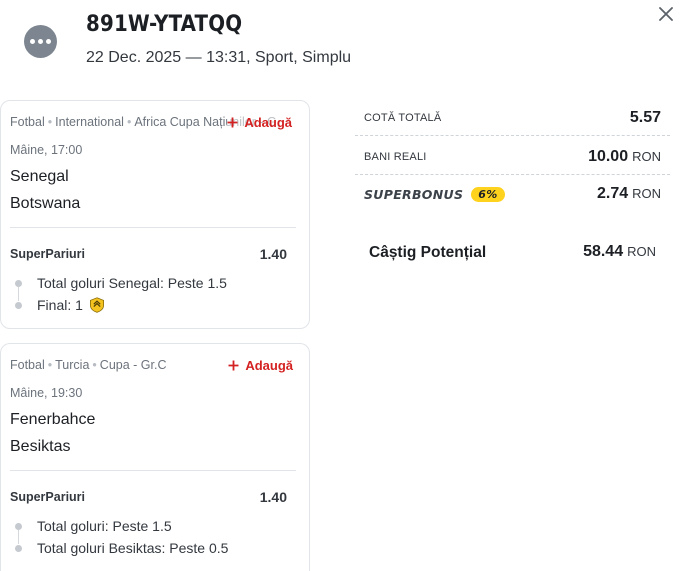 This screenshot has width=680, height=571. I want to click on superbonus-value: 2.74, so click(612, 193).